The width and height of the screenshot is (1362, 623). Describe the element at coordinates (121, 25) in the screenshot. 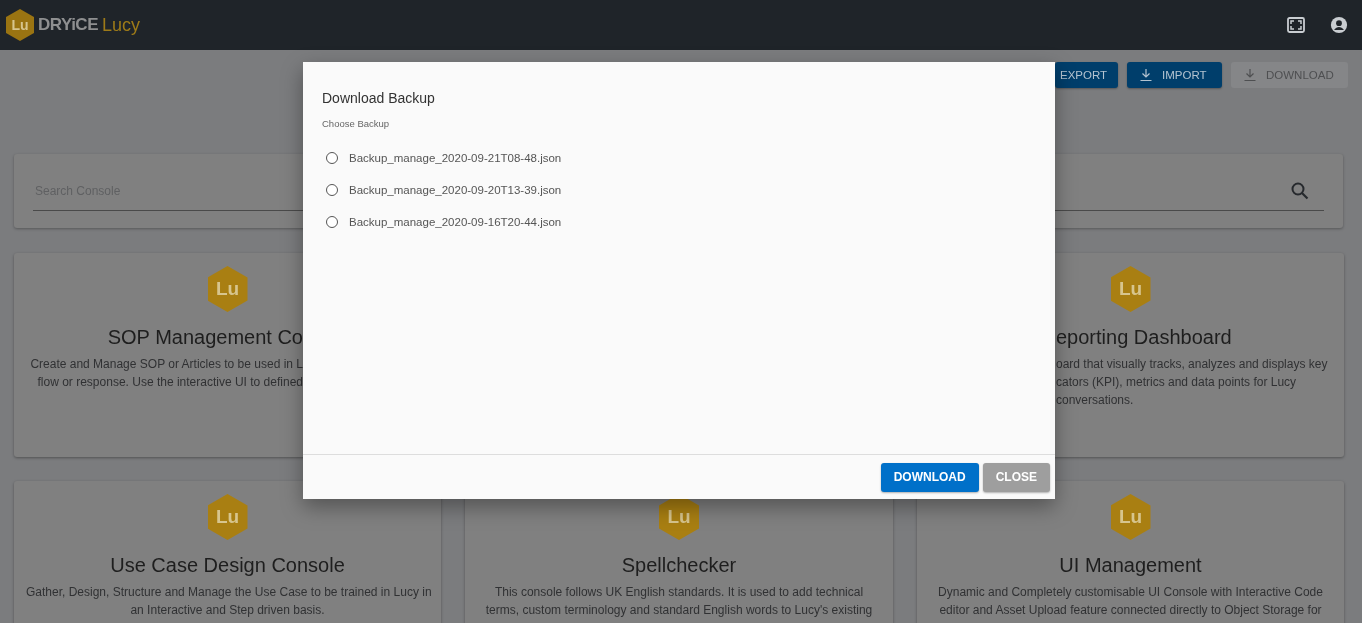

I see `product-name: Lucy` at that location.